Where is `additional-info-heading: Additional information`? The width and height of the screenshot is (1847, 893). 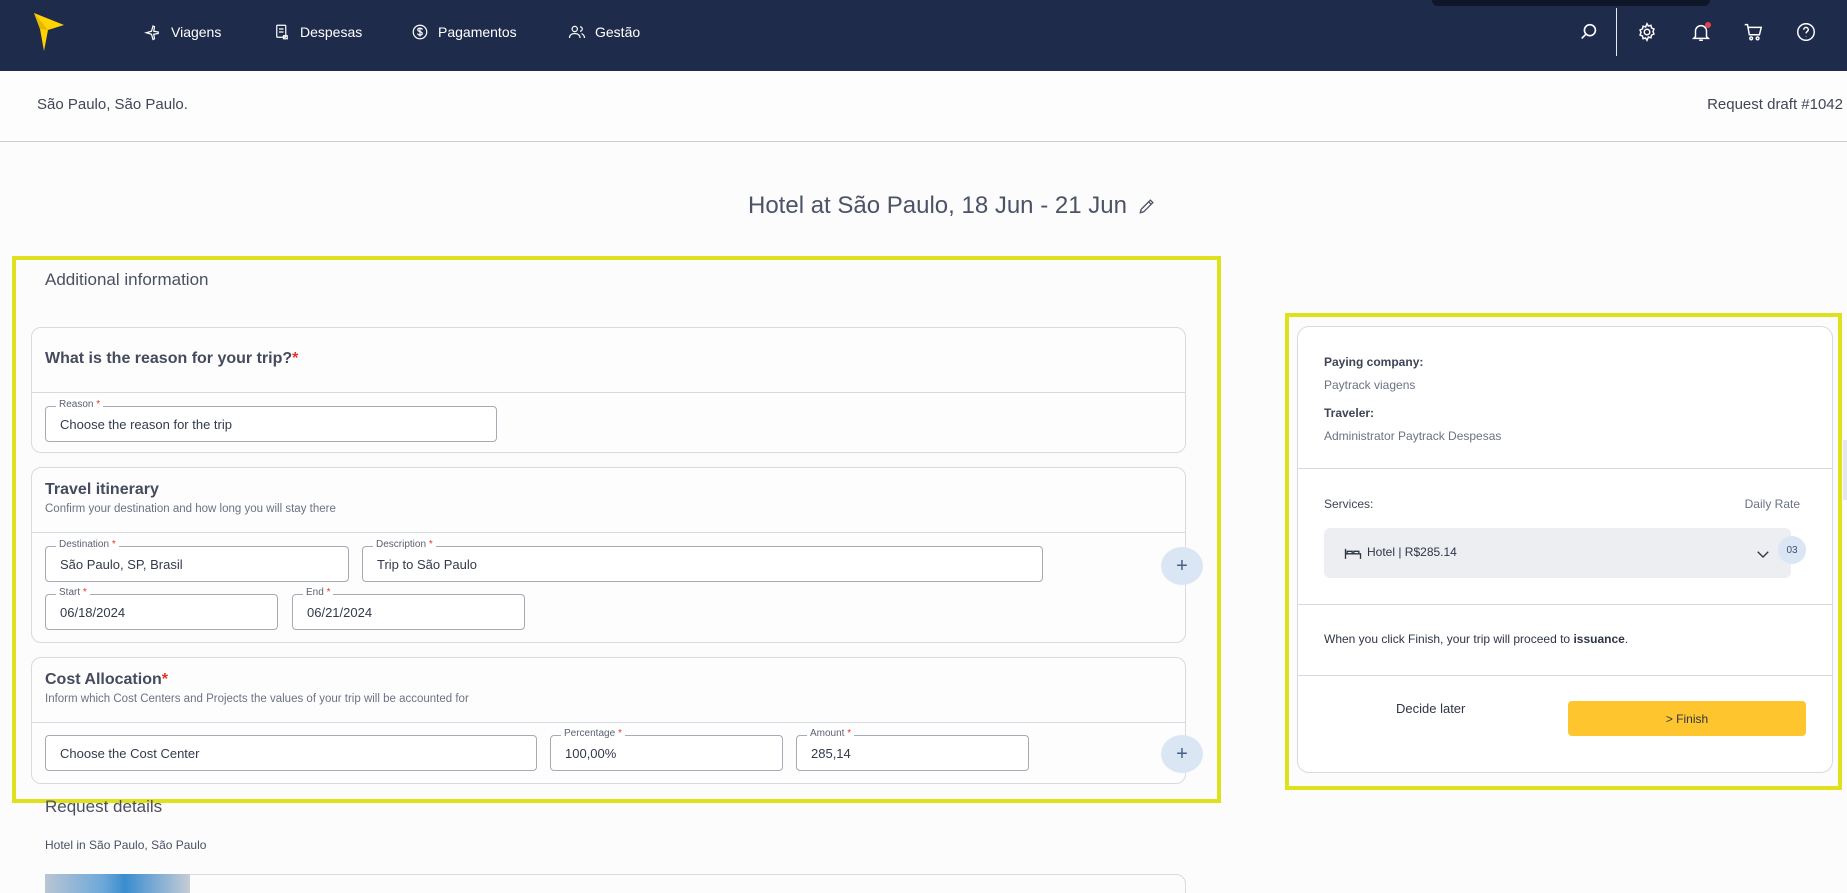 additional-info-heading: Additional information is located at coordinates (127, 279).